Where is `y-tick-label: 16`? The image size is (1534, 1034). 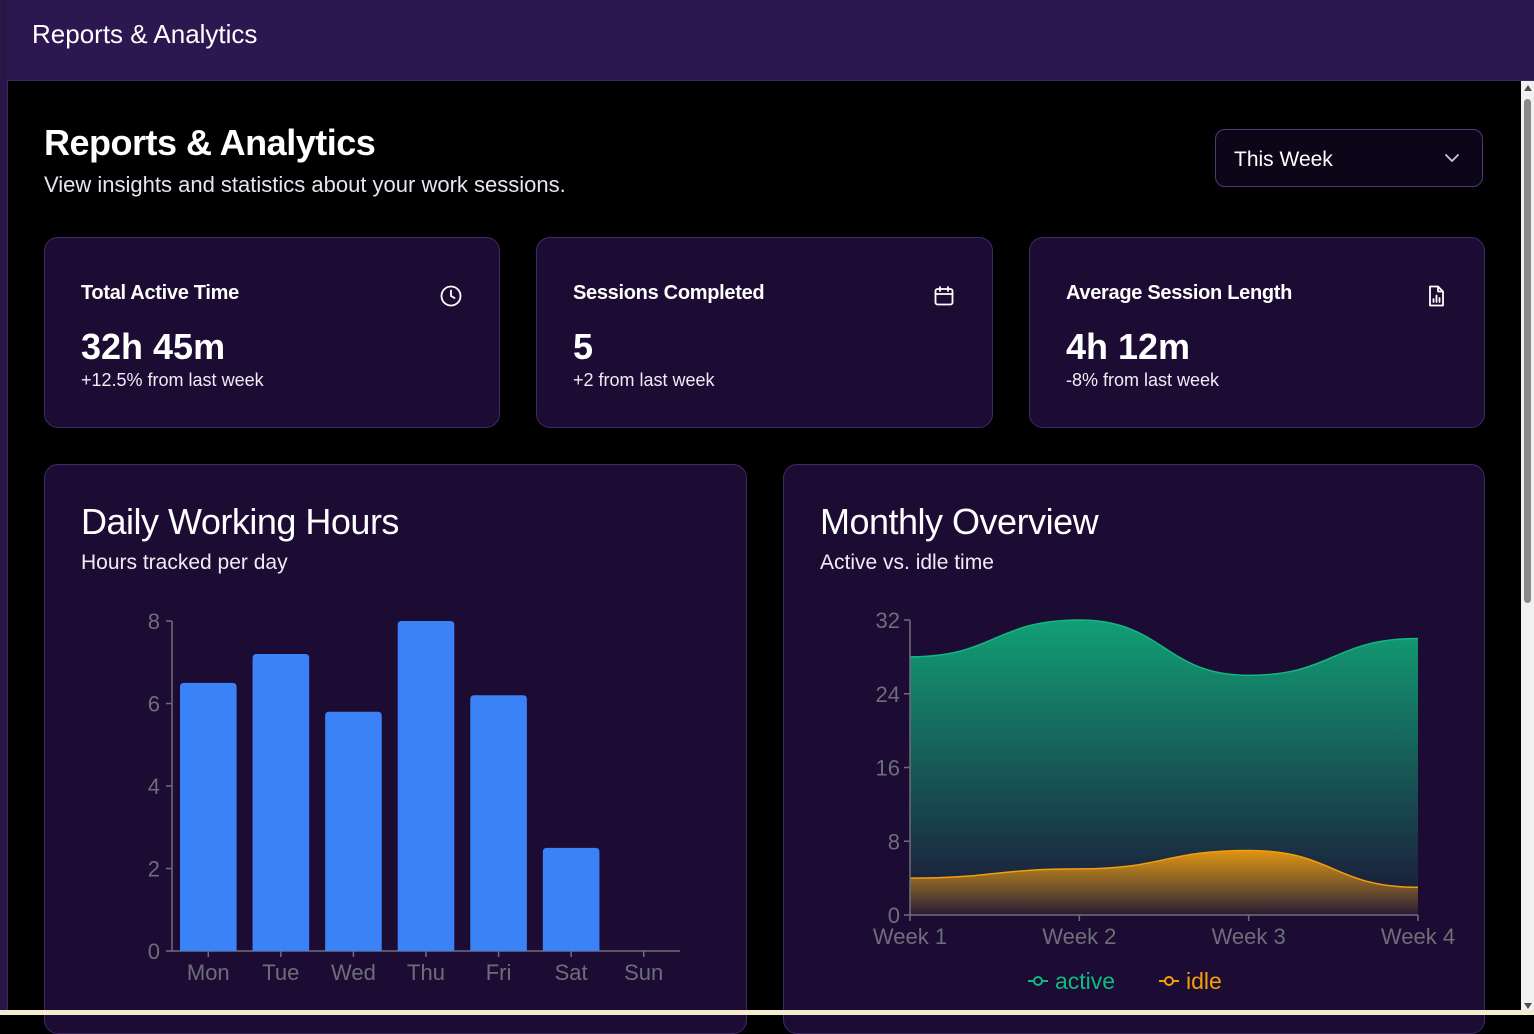 y-tick-label: 16 is located at coordinates (888, 768).